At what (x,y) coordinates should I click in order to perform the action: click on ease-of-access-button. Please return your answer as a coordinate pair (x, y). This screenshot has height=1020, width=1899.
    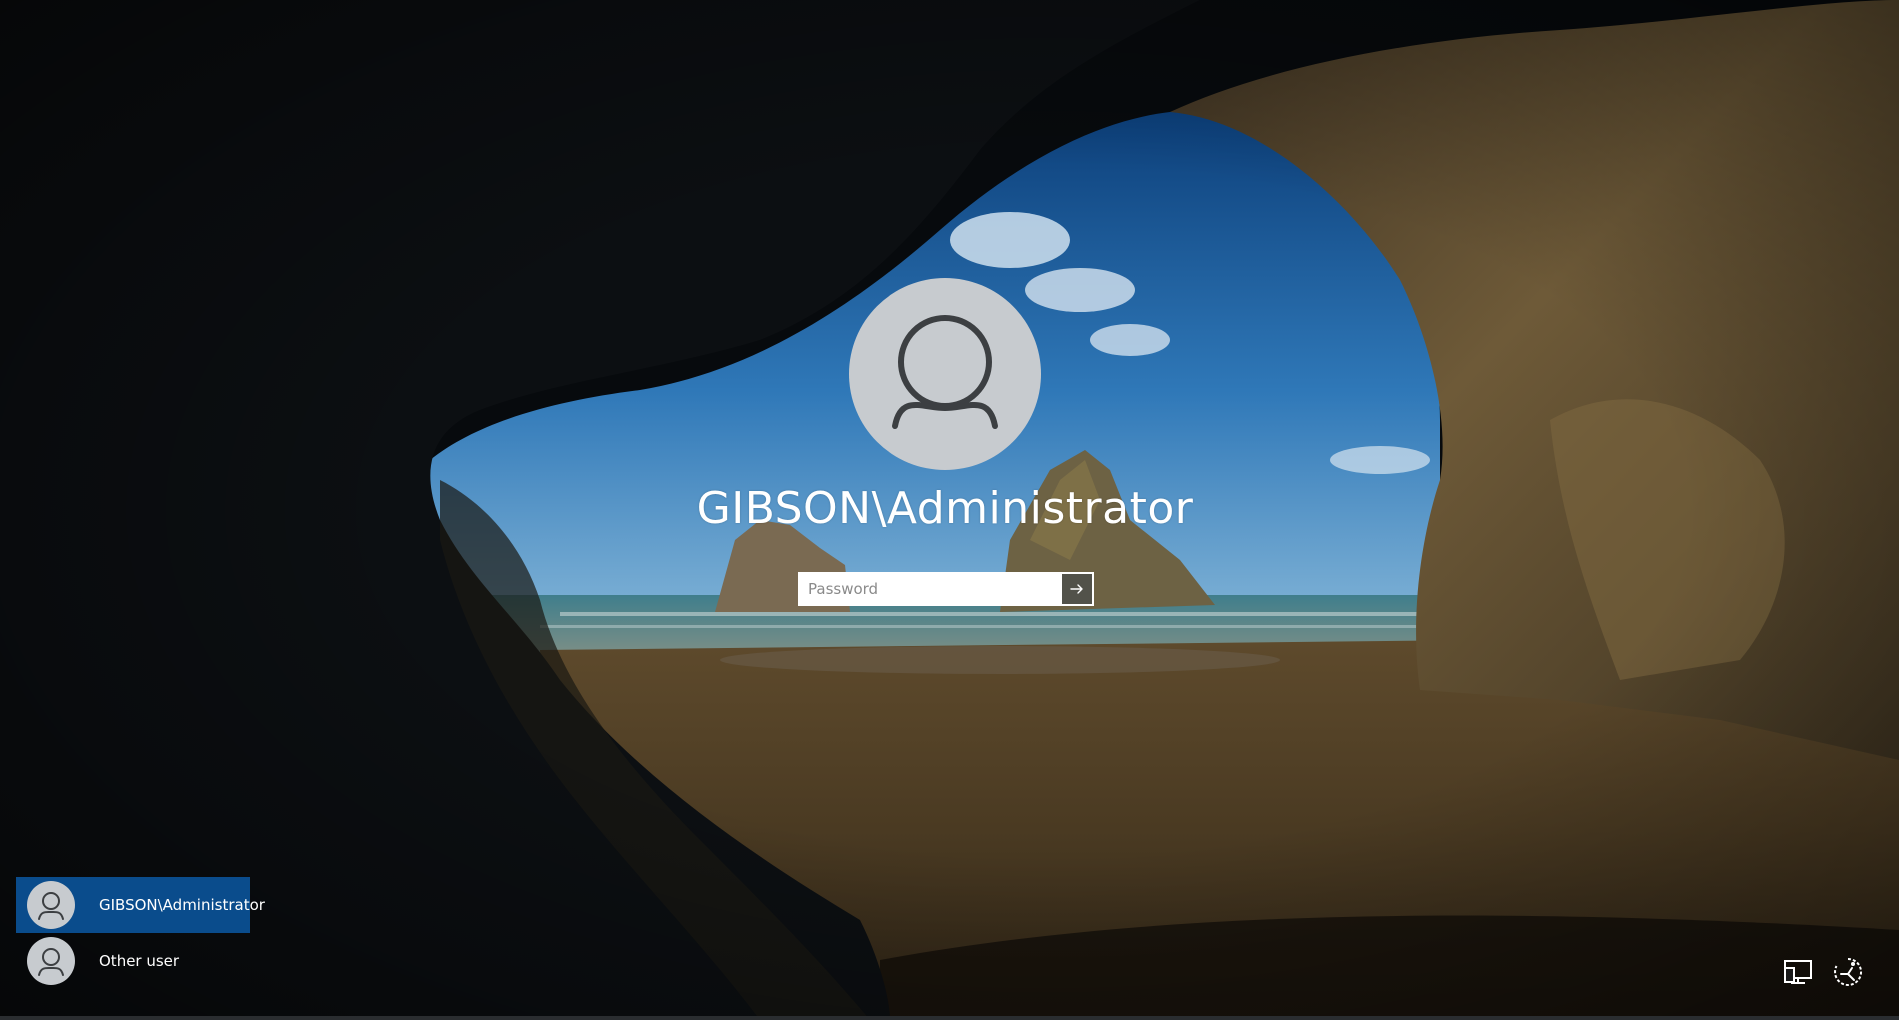
    Looking at the image, I should click on (1848, 972).